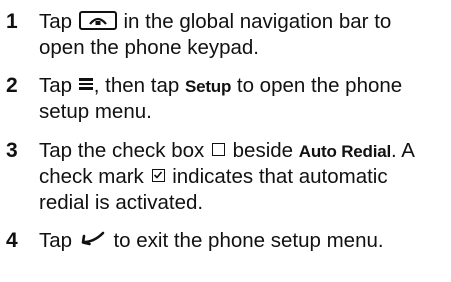 The image size is (451, 282). Describe the element at coordinates (248, 240) in the screenshot. I see `step-text: to exit the phone setup menu.` at that location.